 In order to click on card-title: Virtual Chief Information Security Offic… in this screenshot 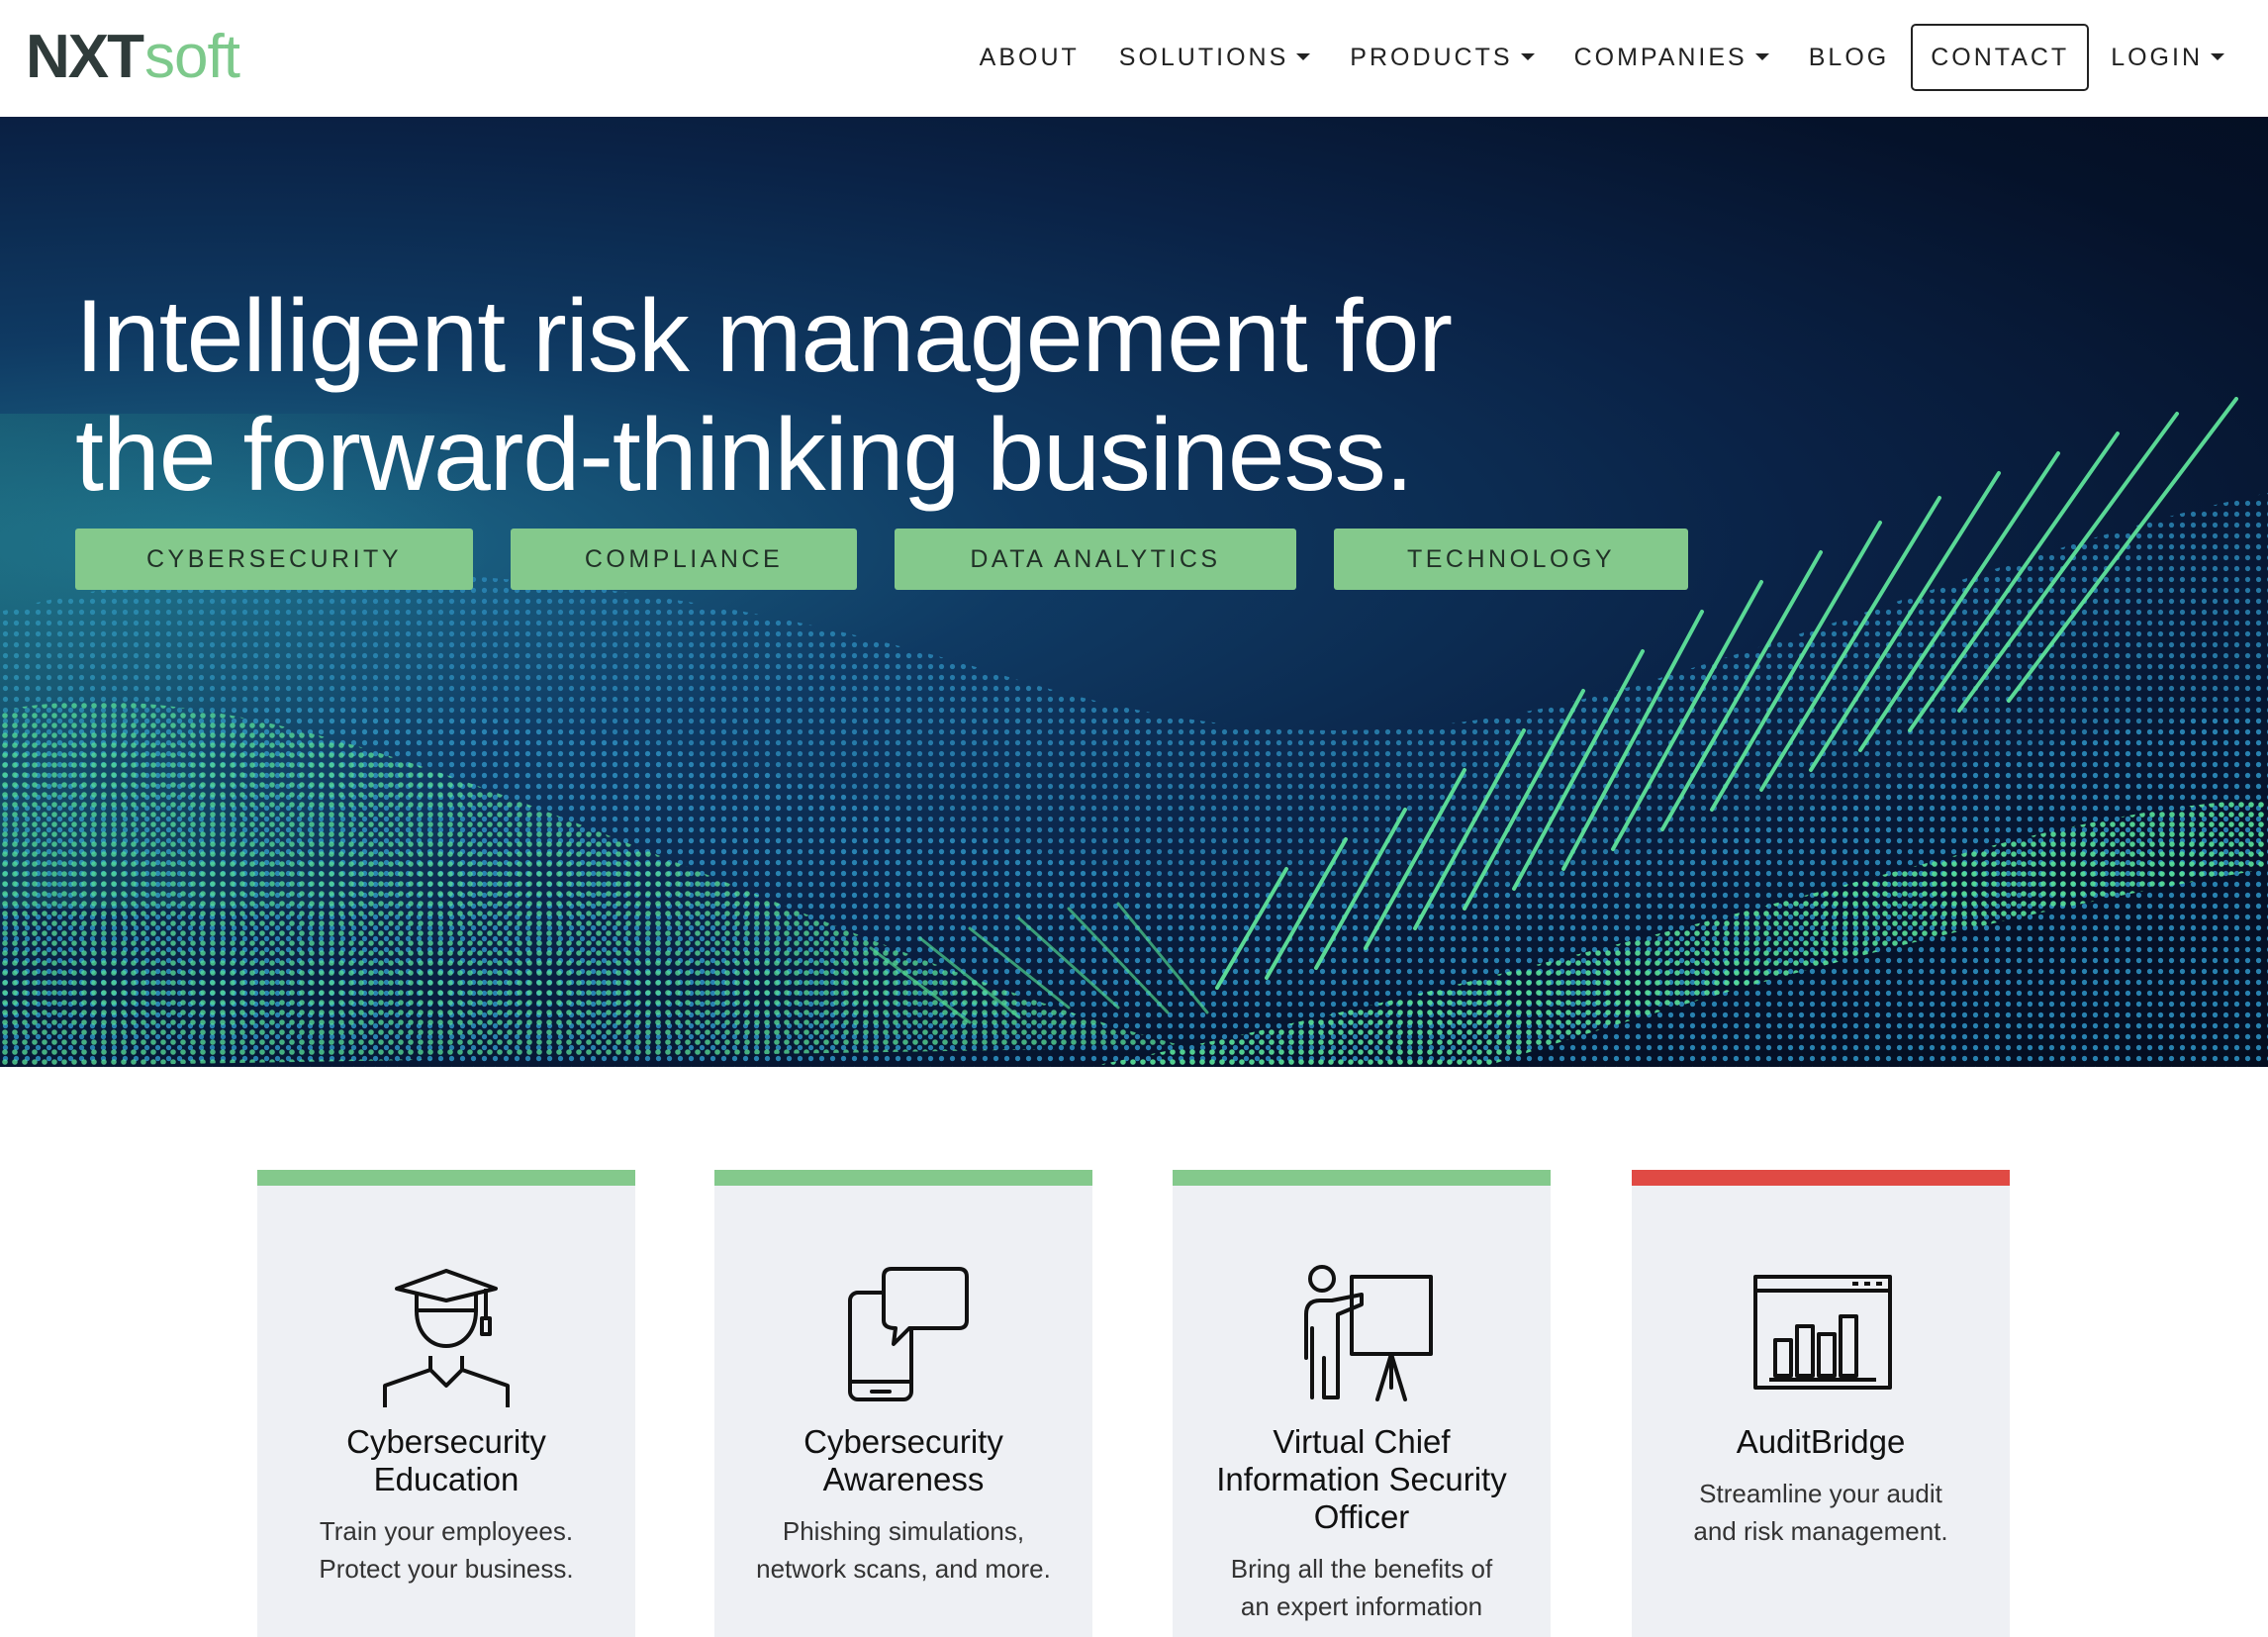, I will do `click(1362, 1479)`.